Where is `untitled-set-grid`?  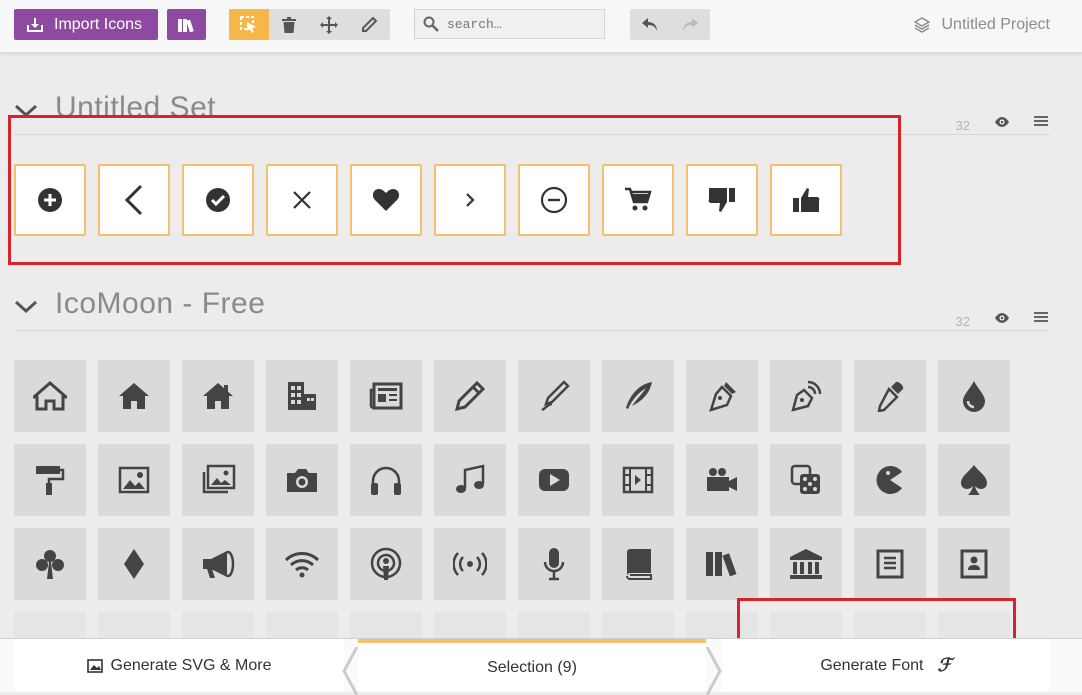
untitled-set-grid is located at coordinates (512, 200).